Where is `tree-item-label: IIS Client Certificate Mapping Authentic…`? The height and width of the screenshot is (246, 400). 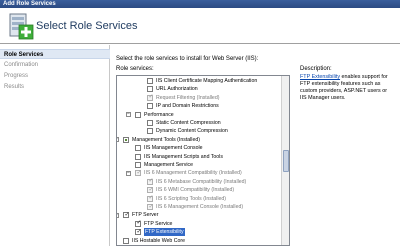 tree-item-label: IIS Client Certificate Mapping Authentic… is located at coordinates (207, 81).